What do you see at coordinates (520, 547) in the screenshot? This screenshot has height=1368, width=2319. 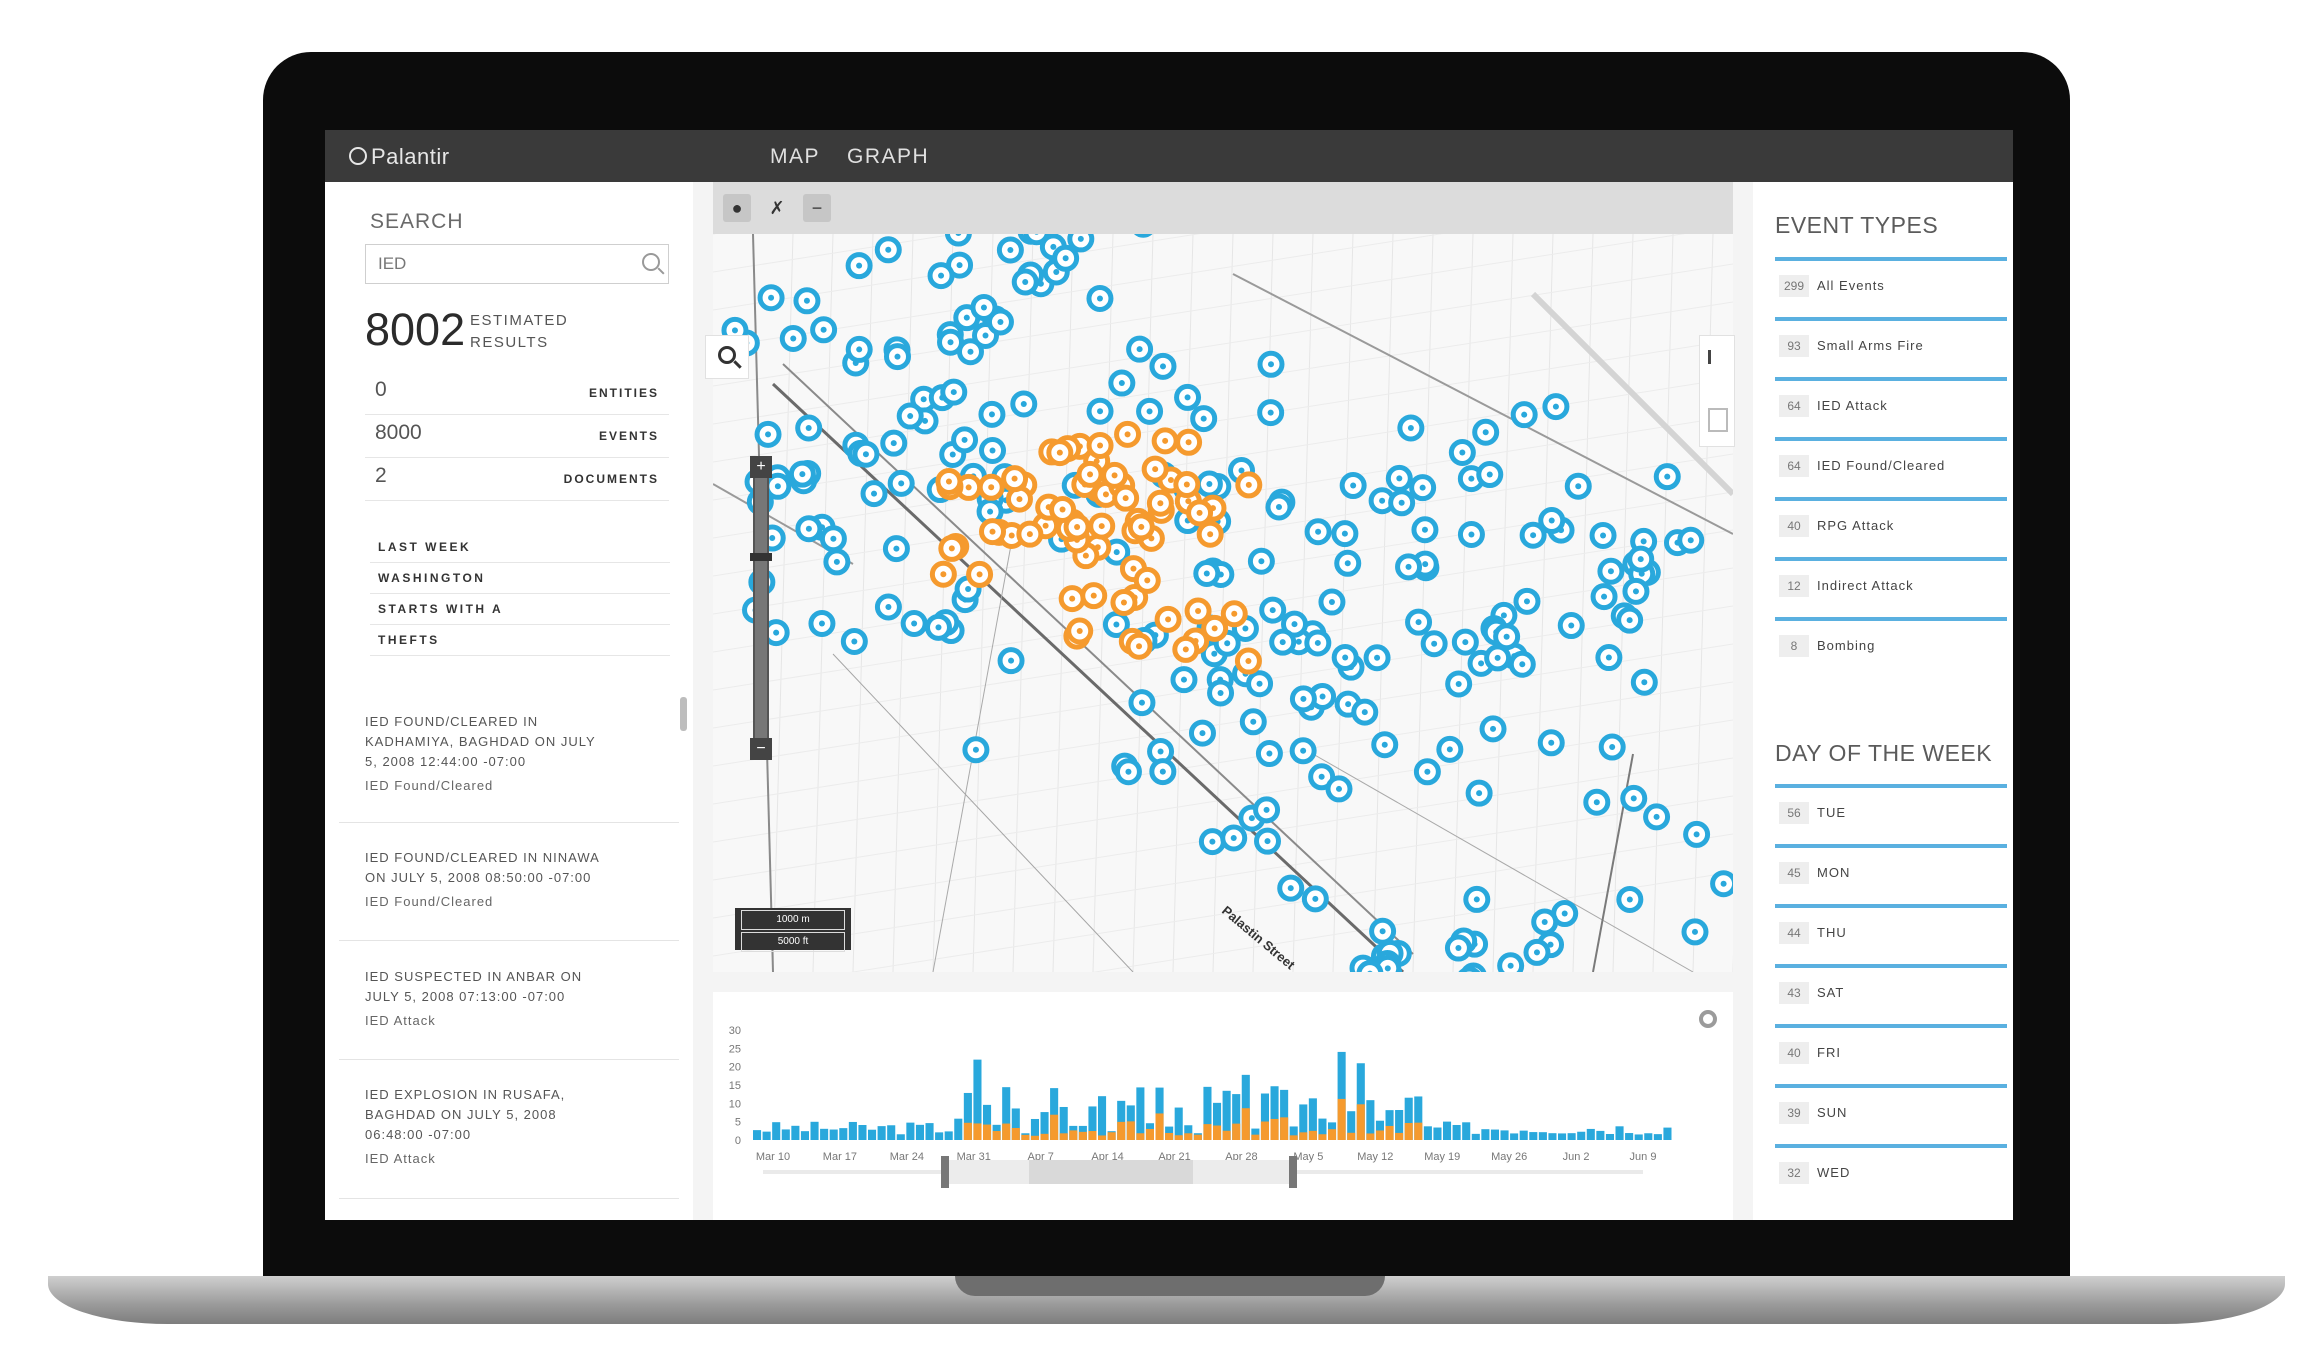 I see `filter-last-week: LAST WEEK` at bounding box center [520, 547].